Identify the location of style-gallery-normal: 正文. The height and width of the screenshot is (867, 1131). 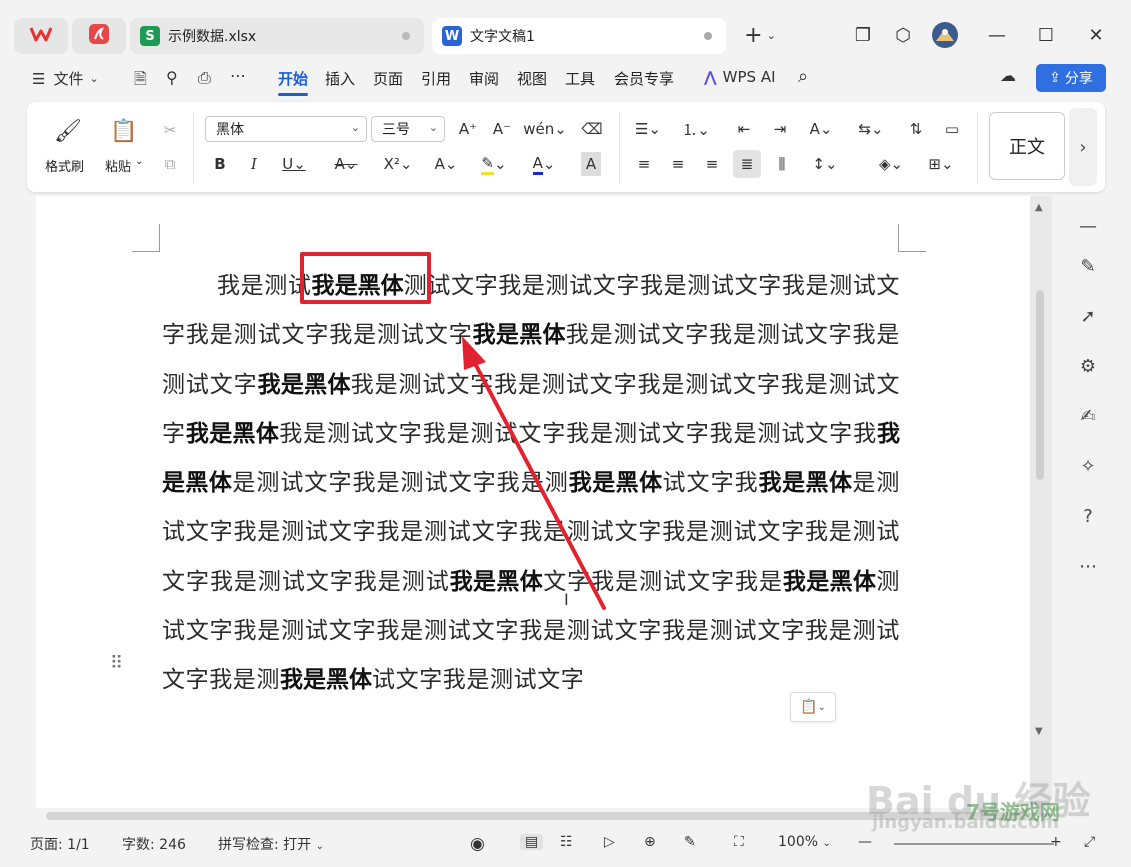
(1027, 146).